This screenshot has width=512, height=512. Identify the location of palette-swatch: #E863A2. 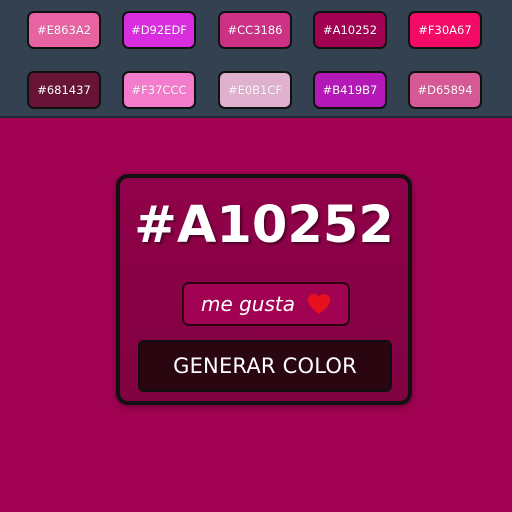
(64, 30).